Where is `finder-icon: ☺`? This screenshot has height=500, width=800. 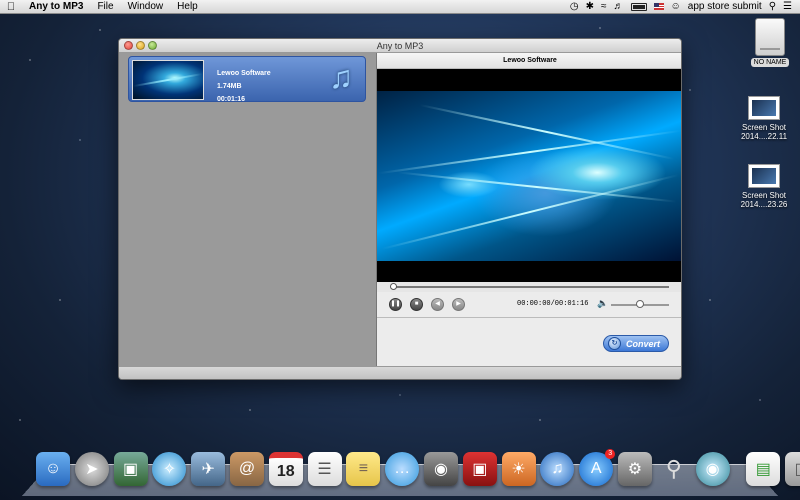
finder-icon: ☺ is located at coordinates (53, 469).